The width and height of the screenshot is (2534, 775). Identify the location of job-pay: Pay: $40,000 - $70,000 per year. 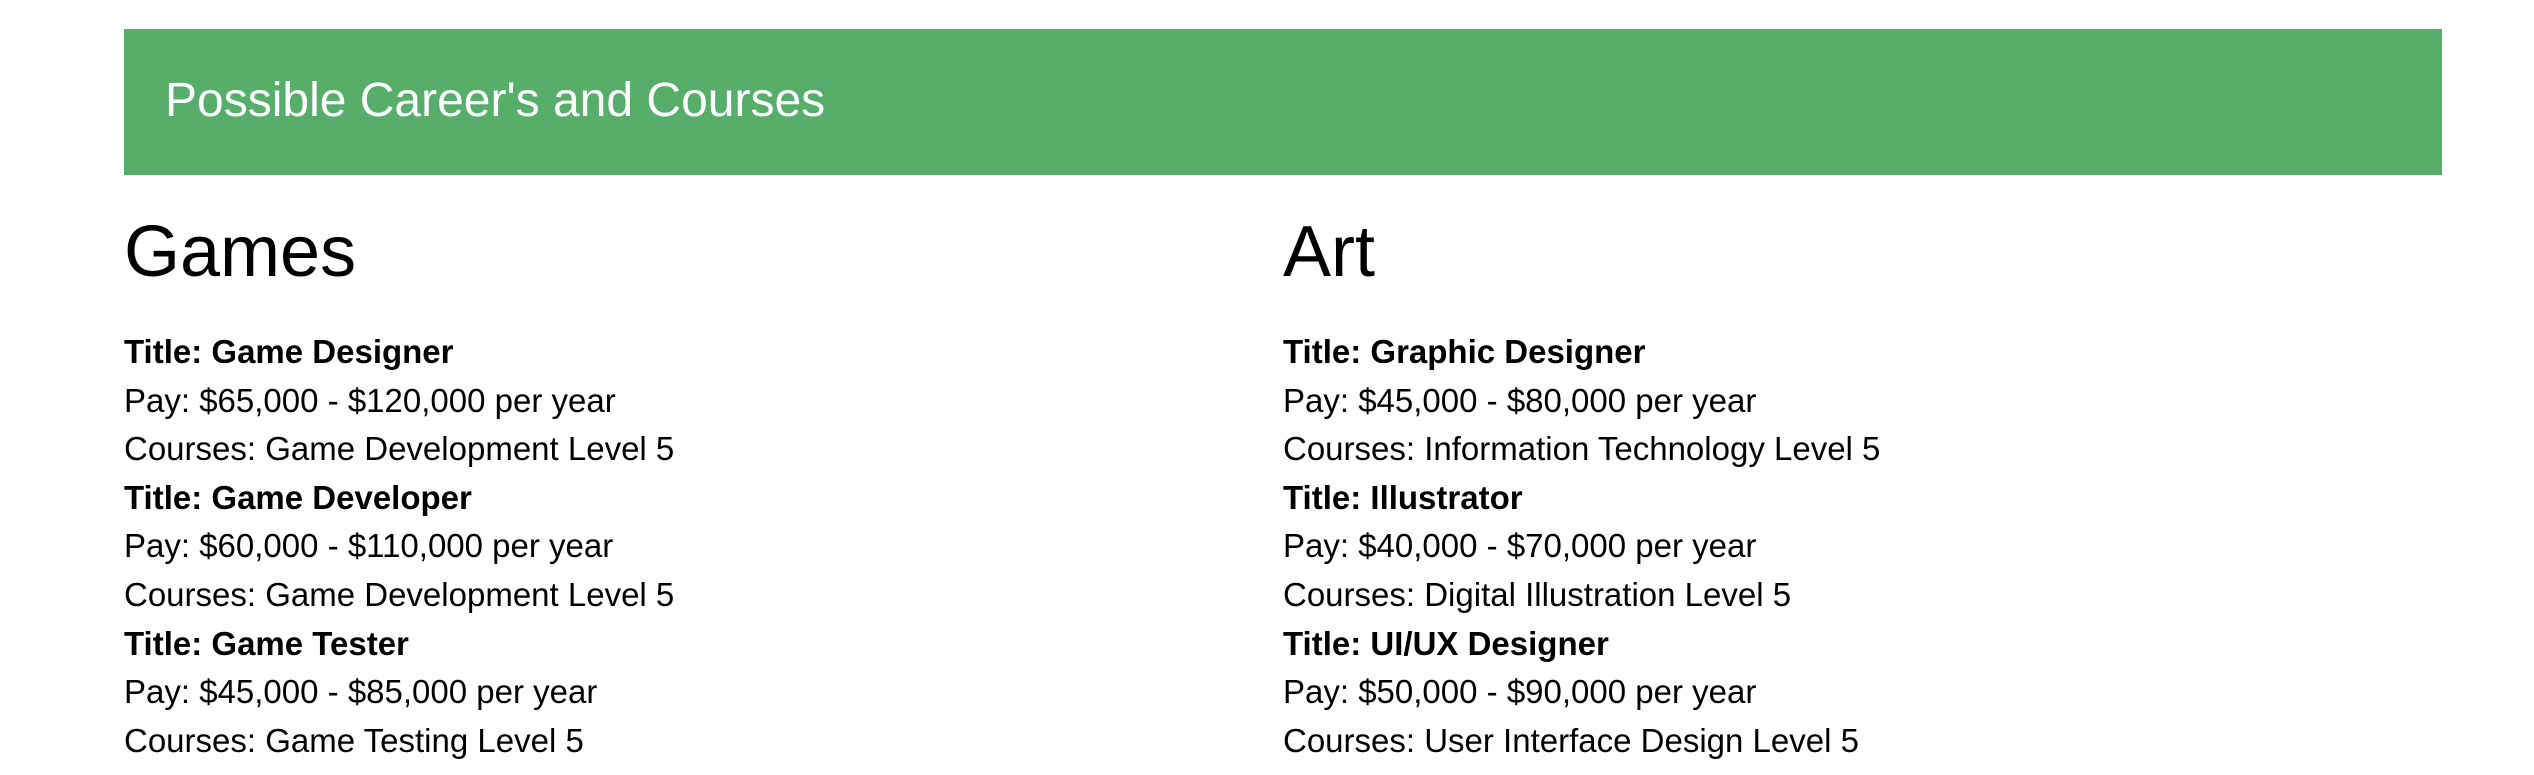
(1520, 546).